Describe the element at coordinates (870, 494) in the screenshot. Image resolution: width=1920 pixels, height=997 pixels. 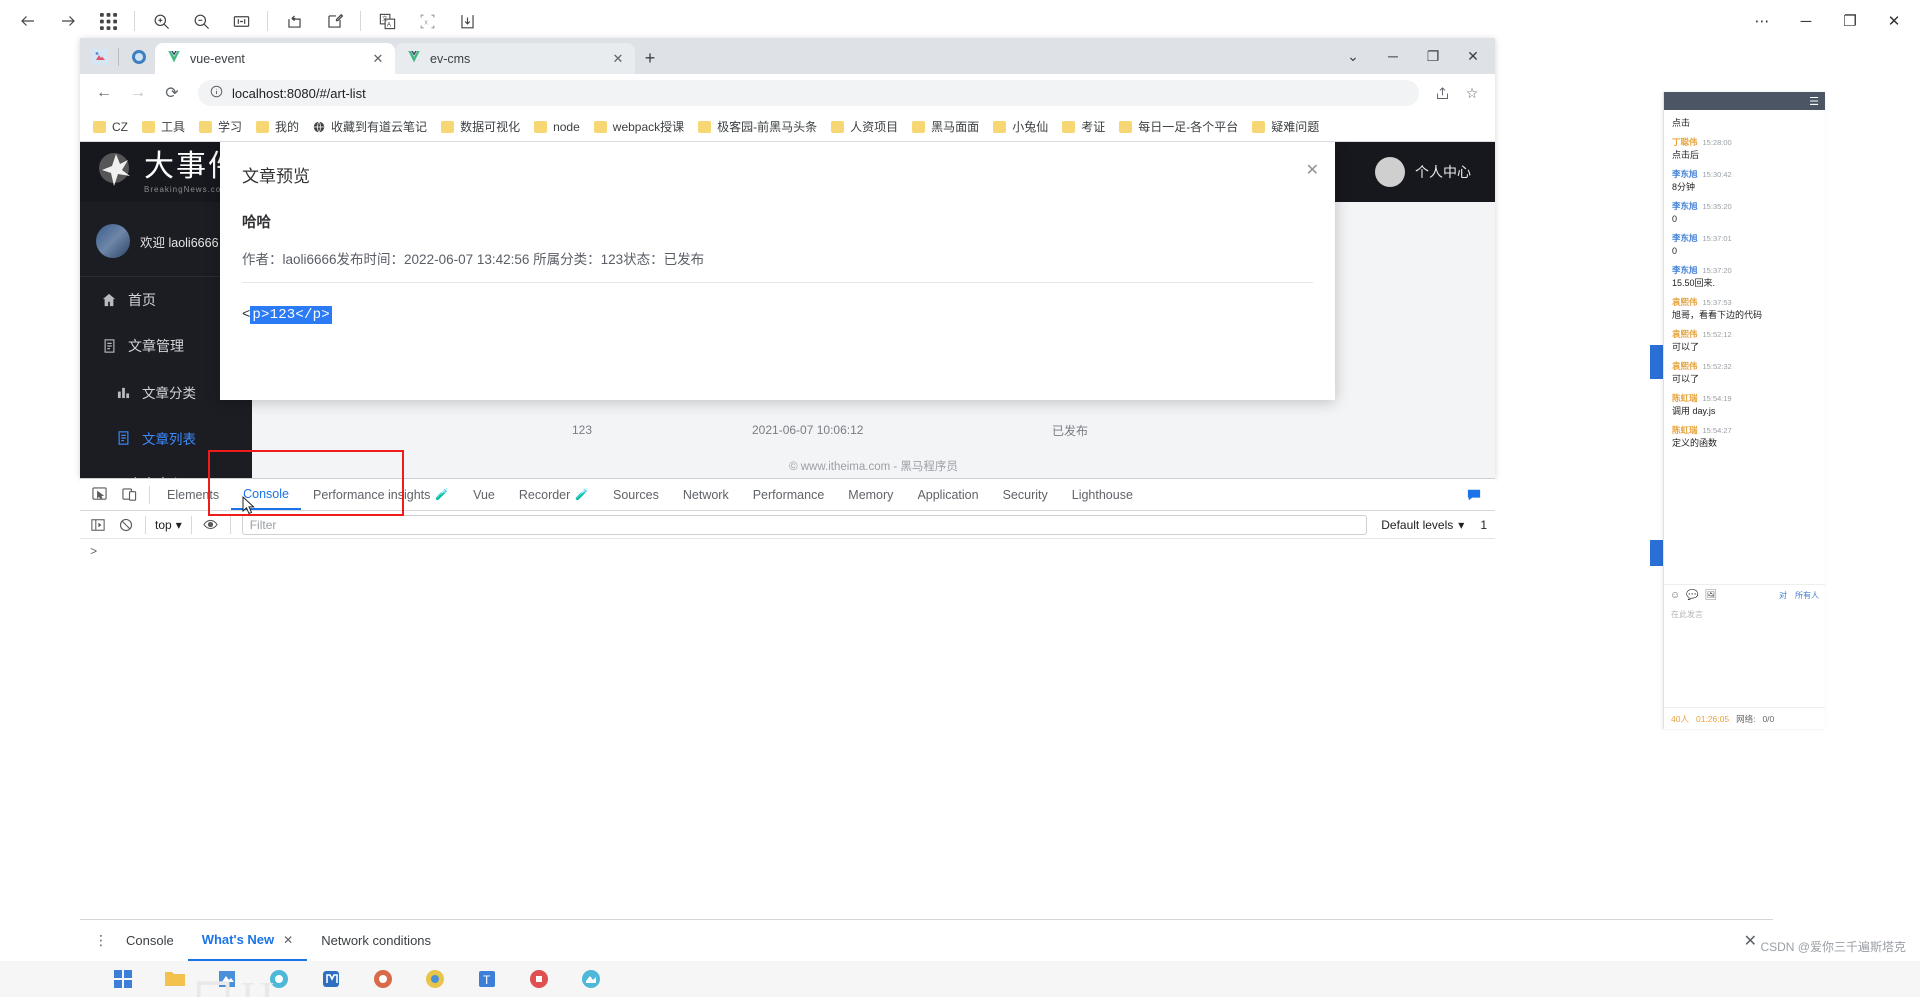
I see `devtools-tab-memory: Memory` at that location.